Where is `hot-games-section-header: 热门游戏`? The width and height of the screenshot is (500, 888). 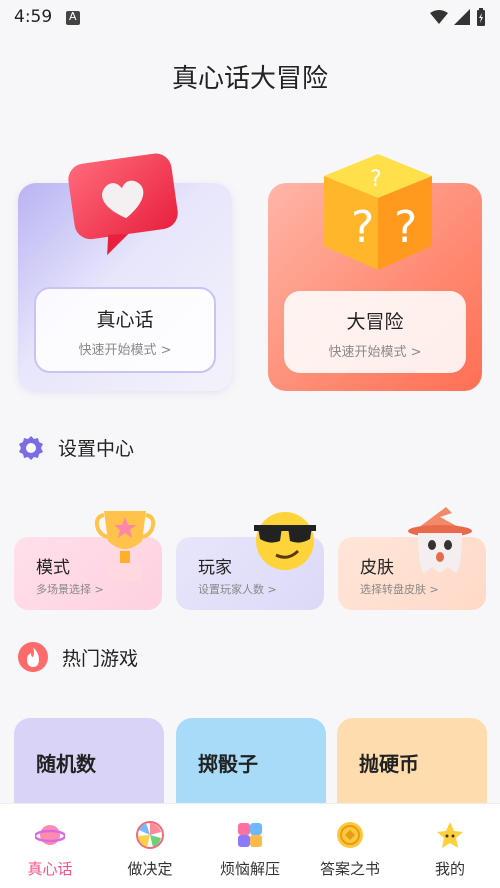 hot-games-section-header: 热门游戏 is located at coordinates (78, 657).